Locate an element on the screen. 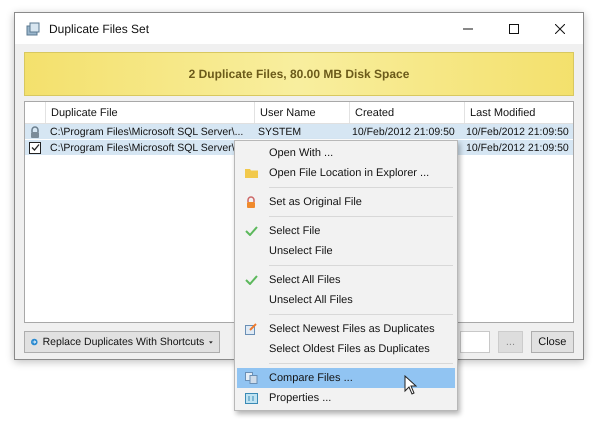 This screenshot has height=422, width=600. table-cell: C:\Program Files\Microsoft SQL Server\ is located at coordinates (142, 148).